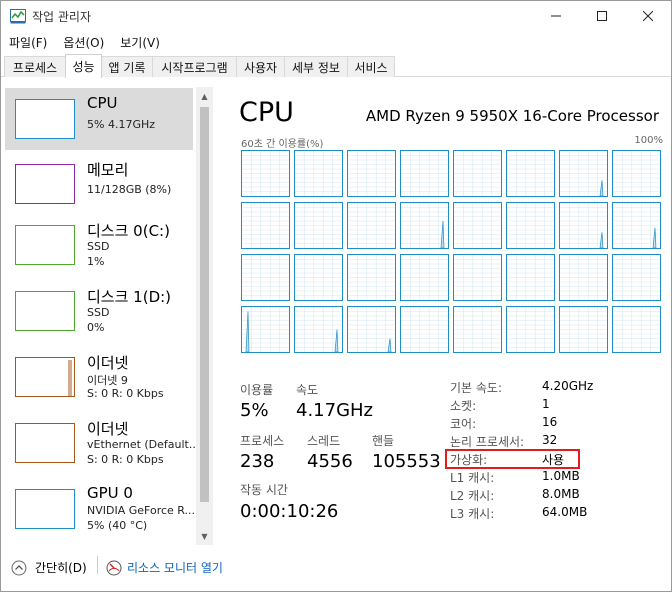 This screenshot has width=672, height=592. What do you see at coordinates (45, 119) in the screenshot?
I see `cpu-thumbnail-graph` at bounding box center [45, 119].